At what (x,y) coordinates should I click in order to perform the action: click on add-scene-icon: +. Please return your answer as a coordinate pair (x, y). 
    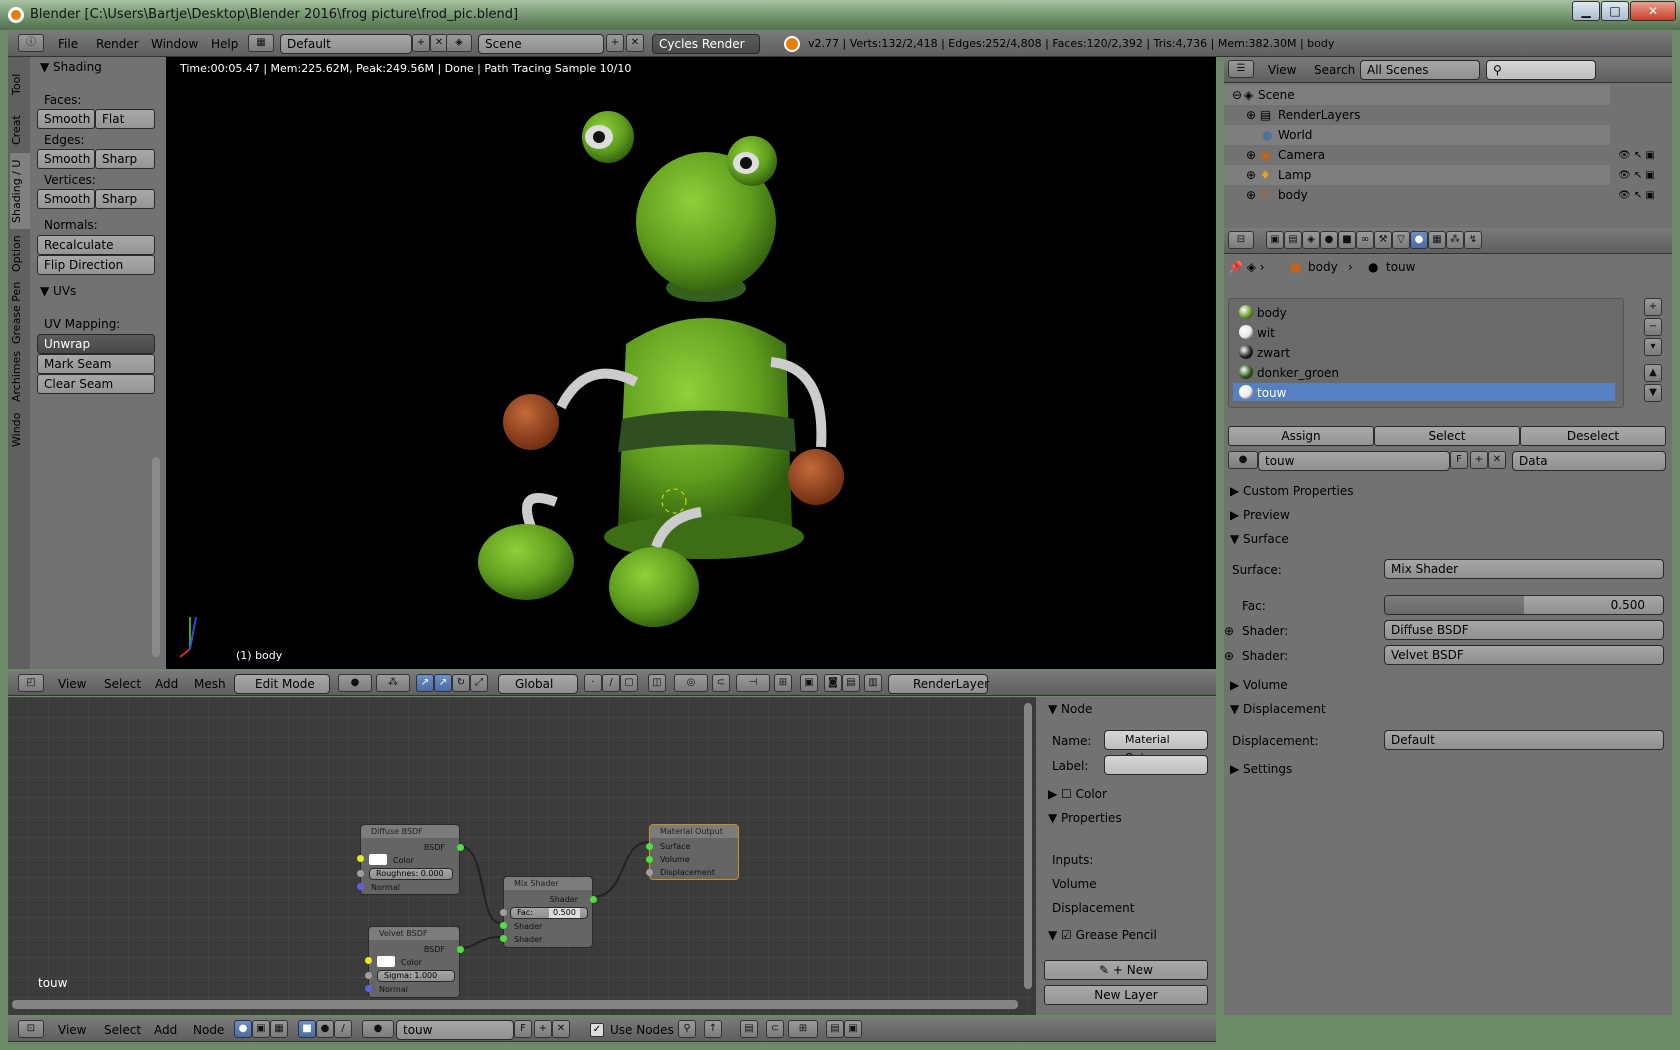
    Looking at the image, I should click on (615, 43).